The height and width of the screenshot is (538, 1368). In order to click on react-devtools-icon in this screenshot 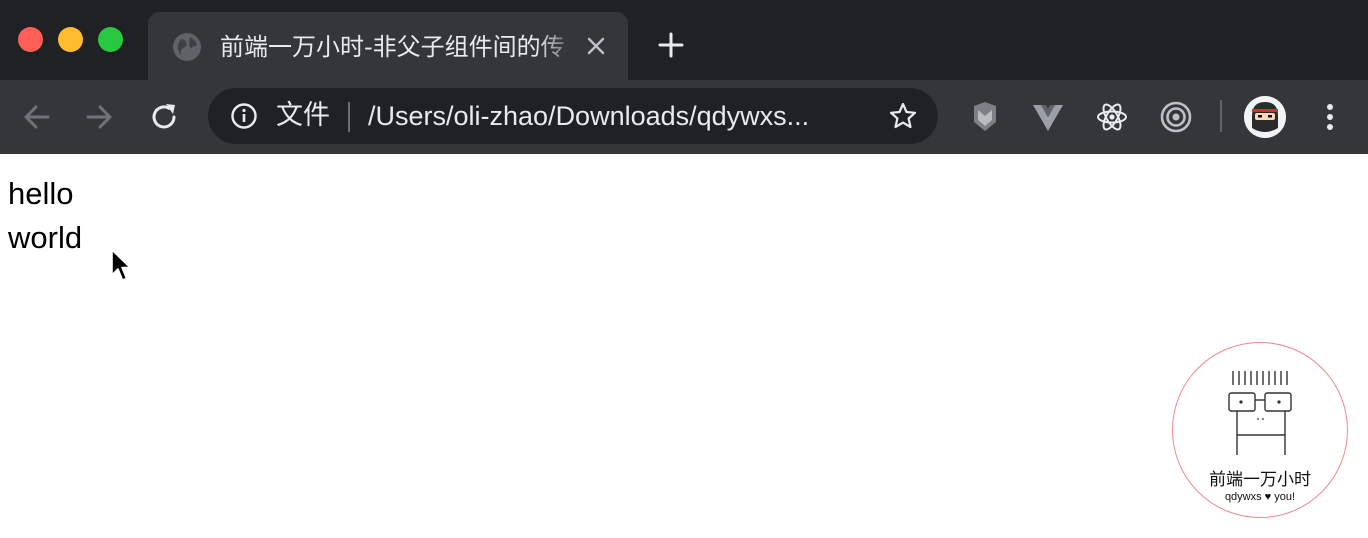, I will do `click(1112, 117)`.